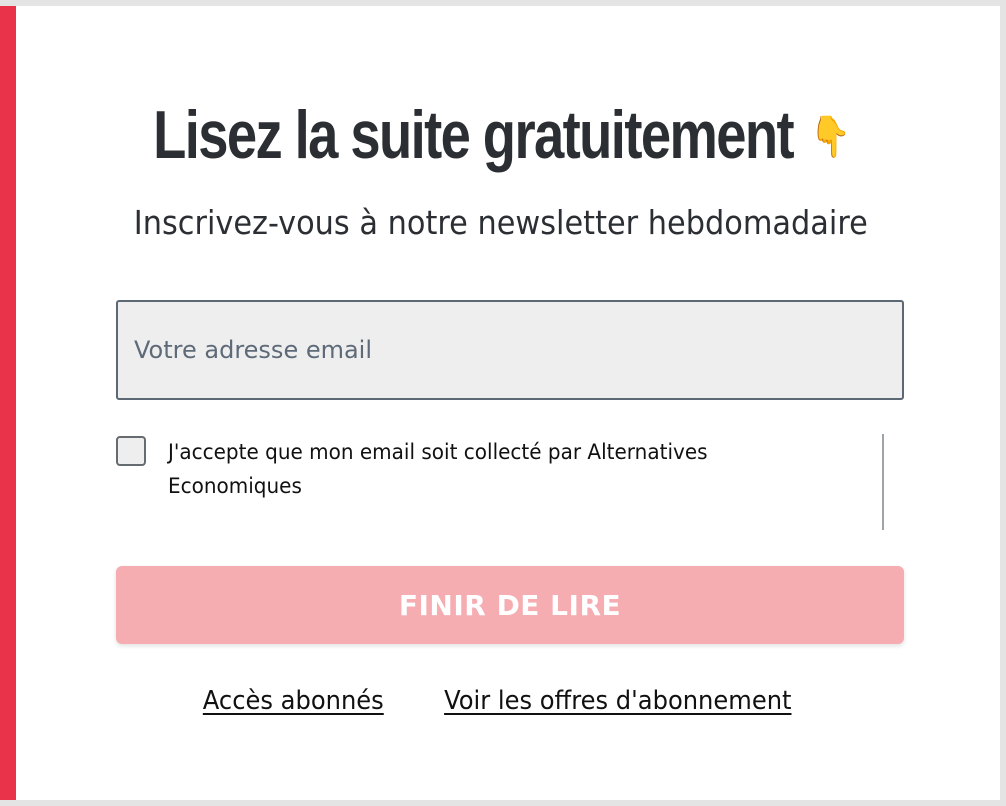  I want to click on headline: Lisez la suite gratuitement 👇, so click(501, 135).